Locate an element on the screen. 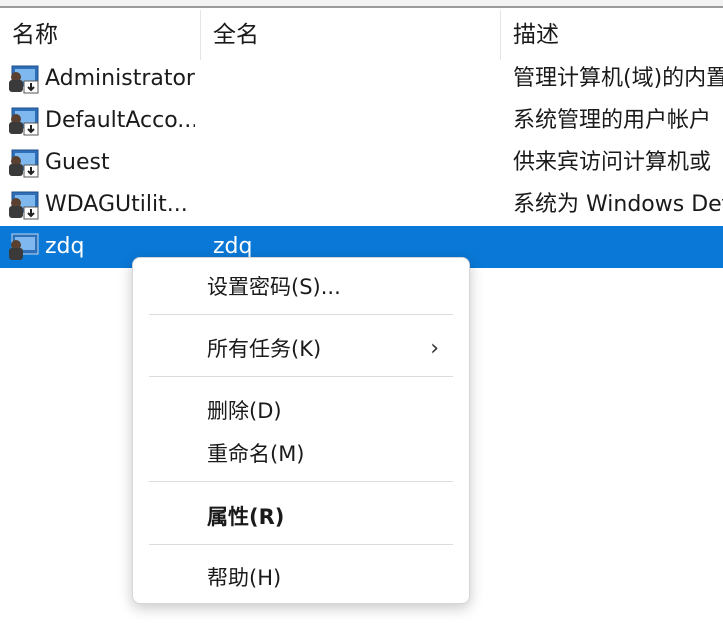 Image resolution: width=723 pixels, height=623 pixels. user-row-guest: Guest 供来宾访问计算机或 is located at coordinates (361, 163).